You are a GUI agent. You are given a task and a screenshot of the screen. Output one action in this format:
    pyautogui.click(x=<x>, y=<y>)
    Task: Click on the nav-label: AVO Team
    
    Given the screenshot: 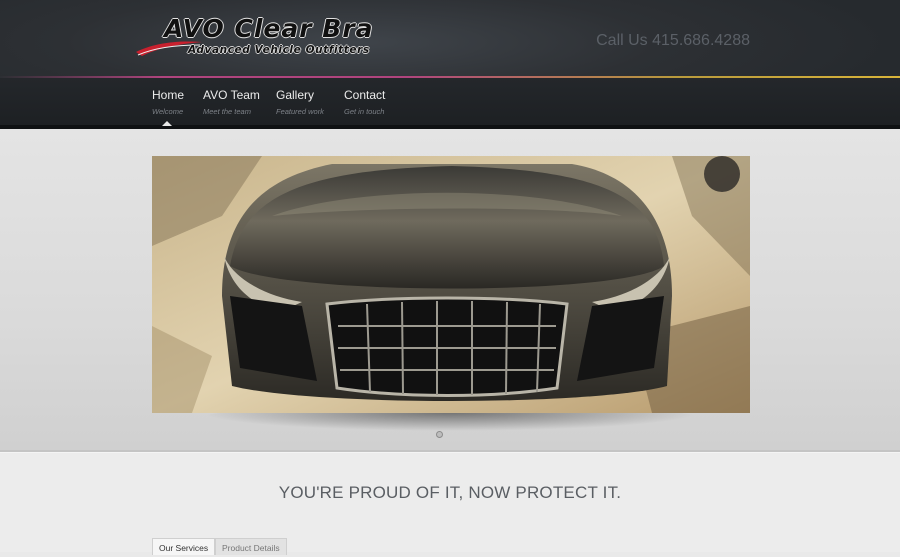 What is the action you would take?
    pyautogui.click(x=231, y=95)
    